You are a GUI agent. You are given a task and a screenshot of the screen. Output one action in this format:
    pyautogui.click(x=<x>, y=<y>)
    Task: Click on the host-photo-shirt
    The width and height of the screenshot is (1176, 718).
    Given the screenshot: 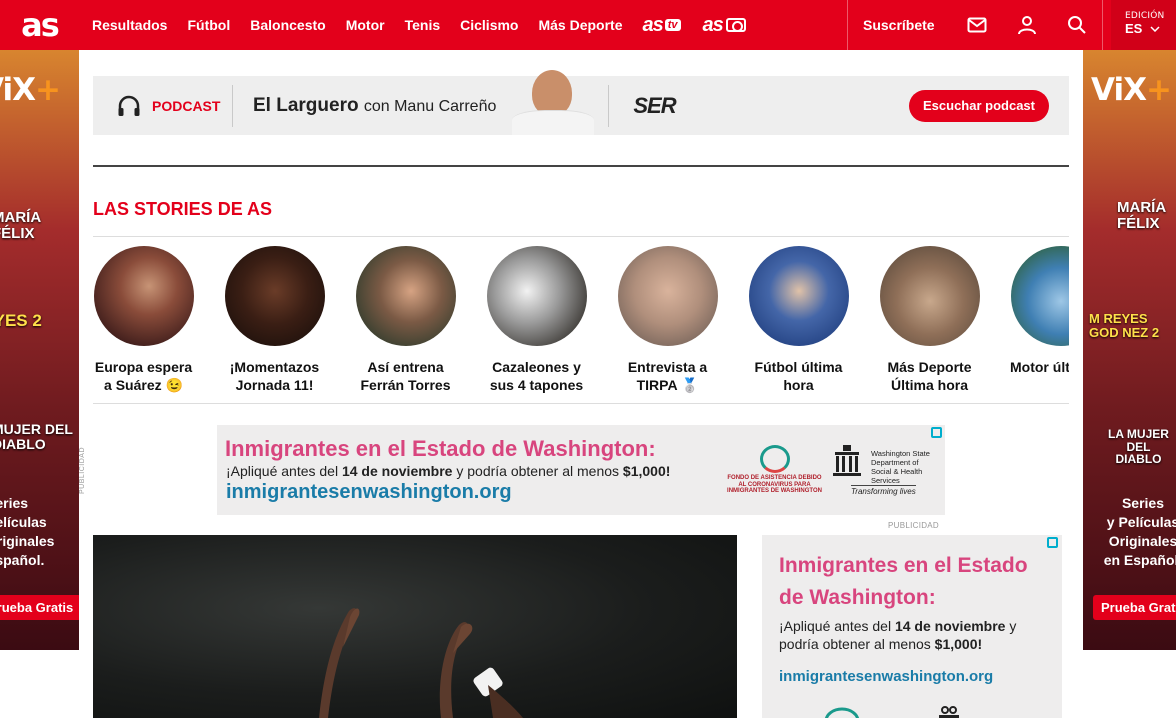 What is the action you would take?
    pyautogui.click(x=553, y=122)
    